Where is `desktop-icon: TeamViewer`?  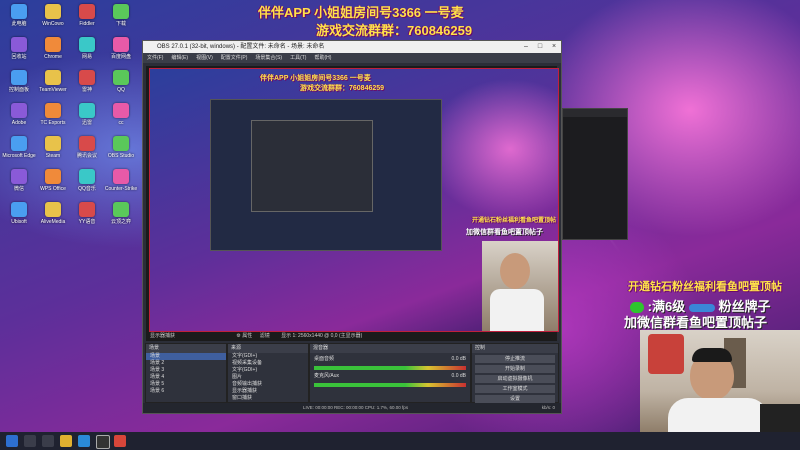
desktop-icon: TeamViewer is located at coordinates (53, 81).